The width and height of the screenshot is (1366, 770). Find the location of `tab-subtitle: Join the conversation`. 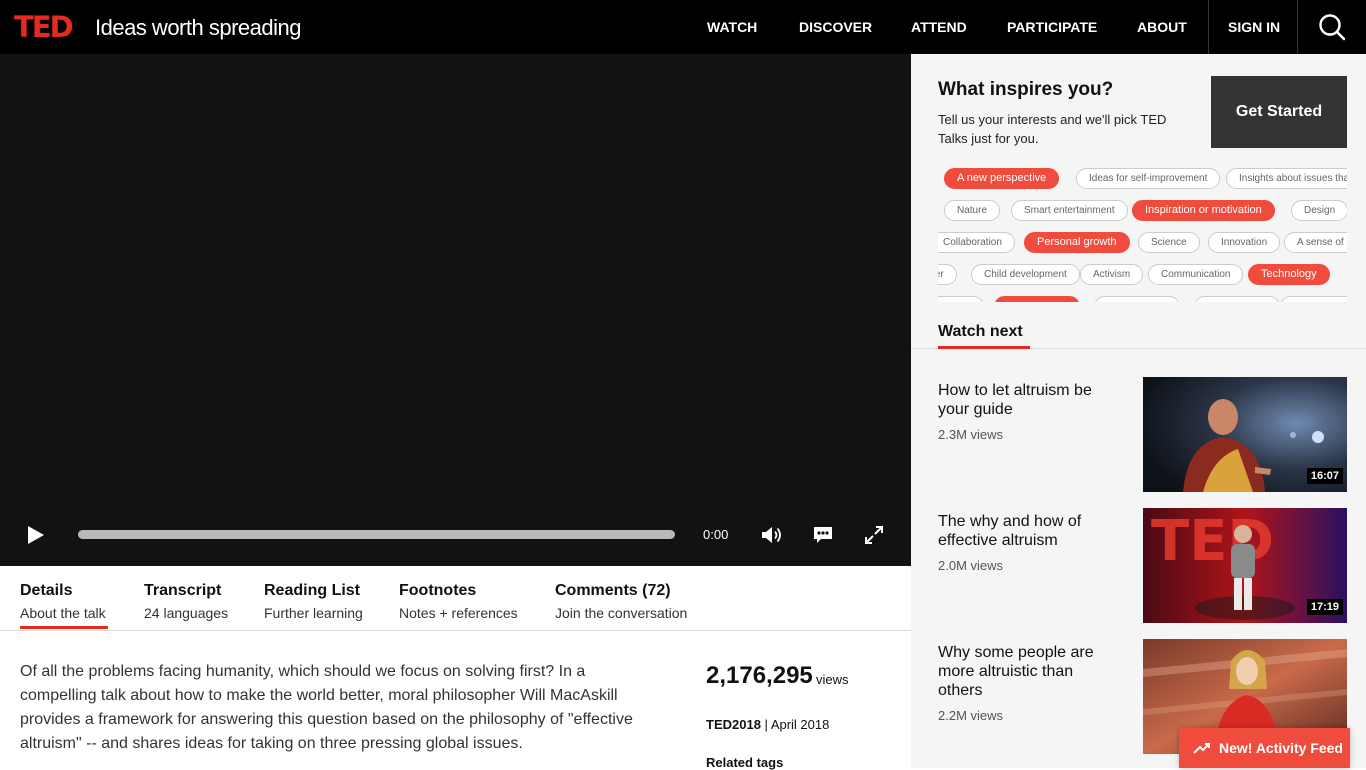

tab-subtitle: Join the conversation is located at coordinates (621, 613).